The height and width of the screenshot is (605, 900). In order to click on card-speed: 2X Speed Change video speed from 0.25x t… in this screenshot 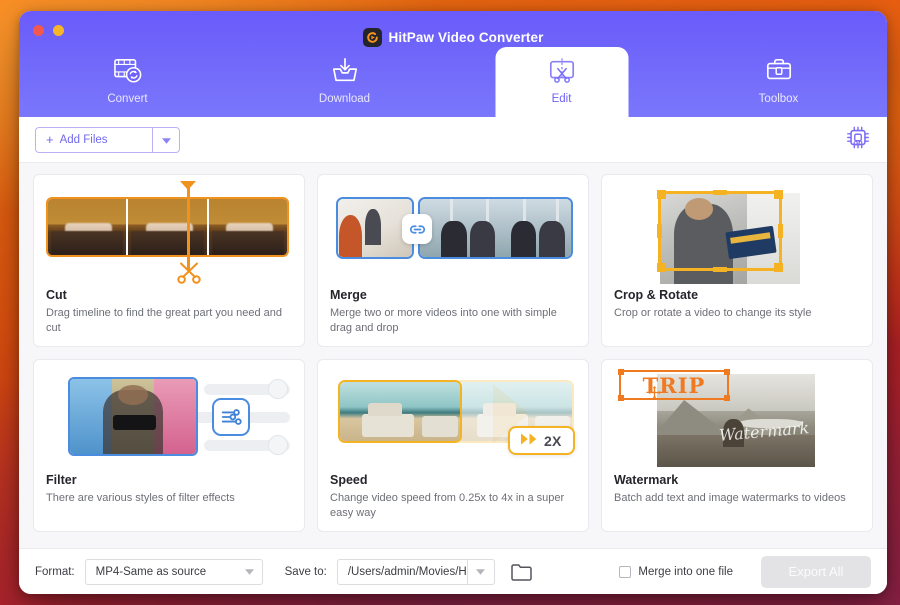, I will do `click(453, 445)`.